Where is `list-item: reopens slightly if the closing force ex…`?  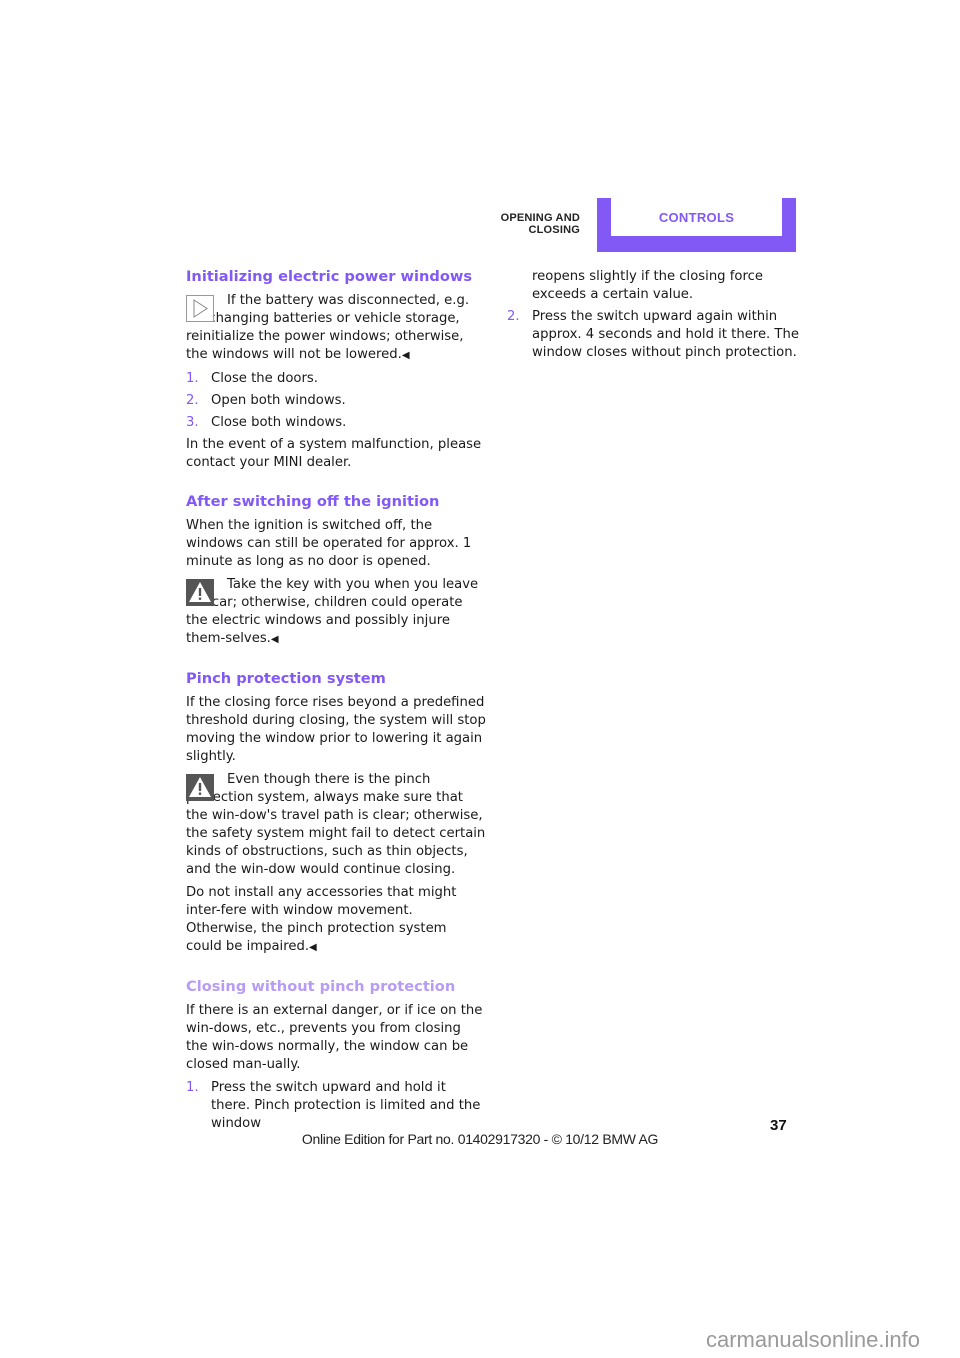 list-item: reopens slightly if the closing force ex… is located at coordinates (657, 286).